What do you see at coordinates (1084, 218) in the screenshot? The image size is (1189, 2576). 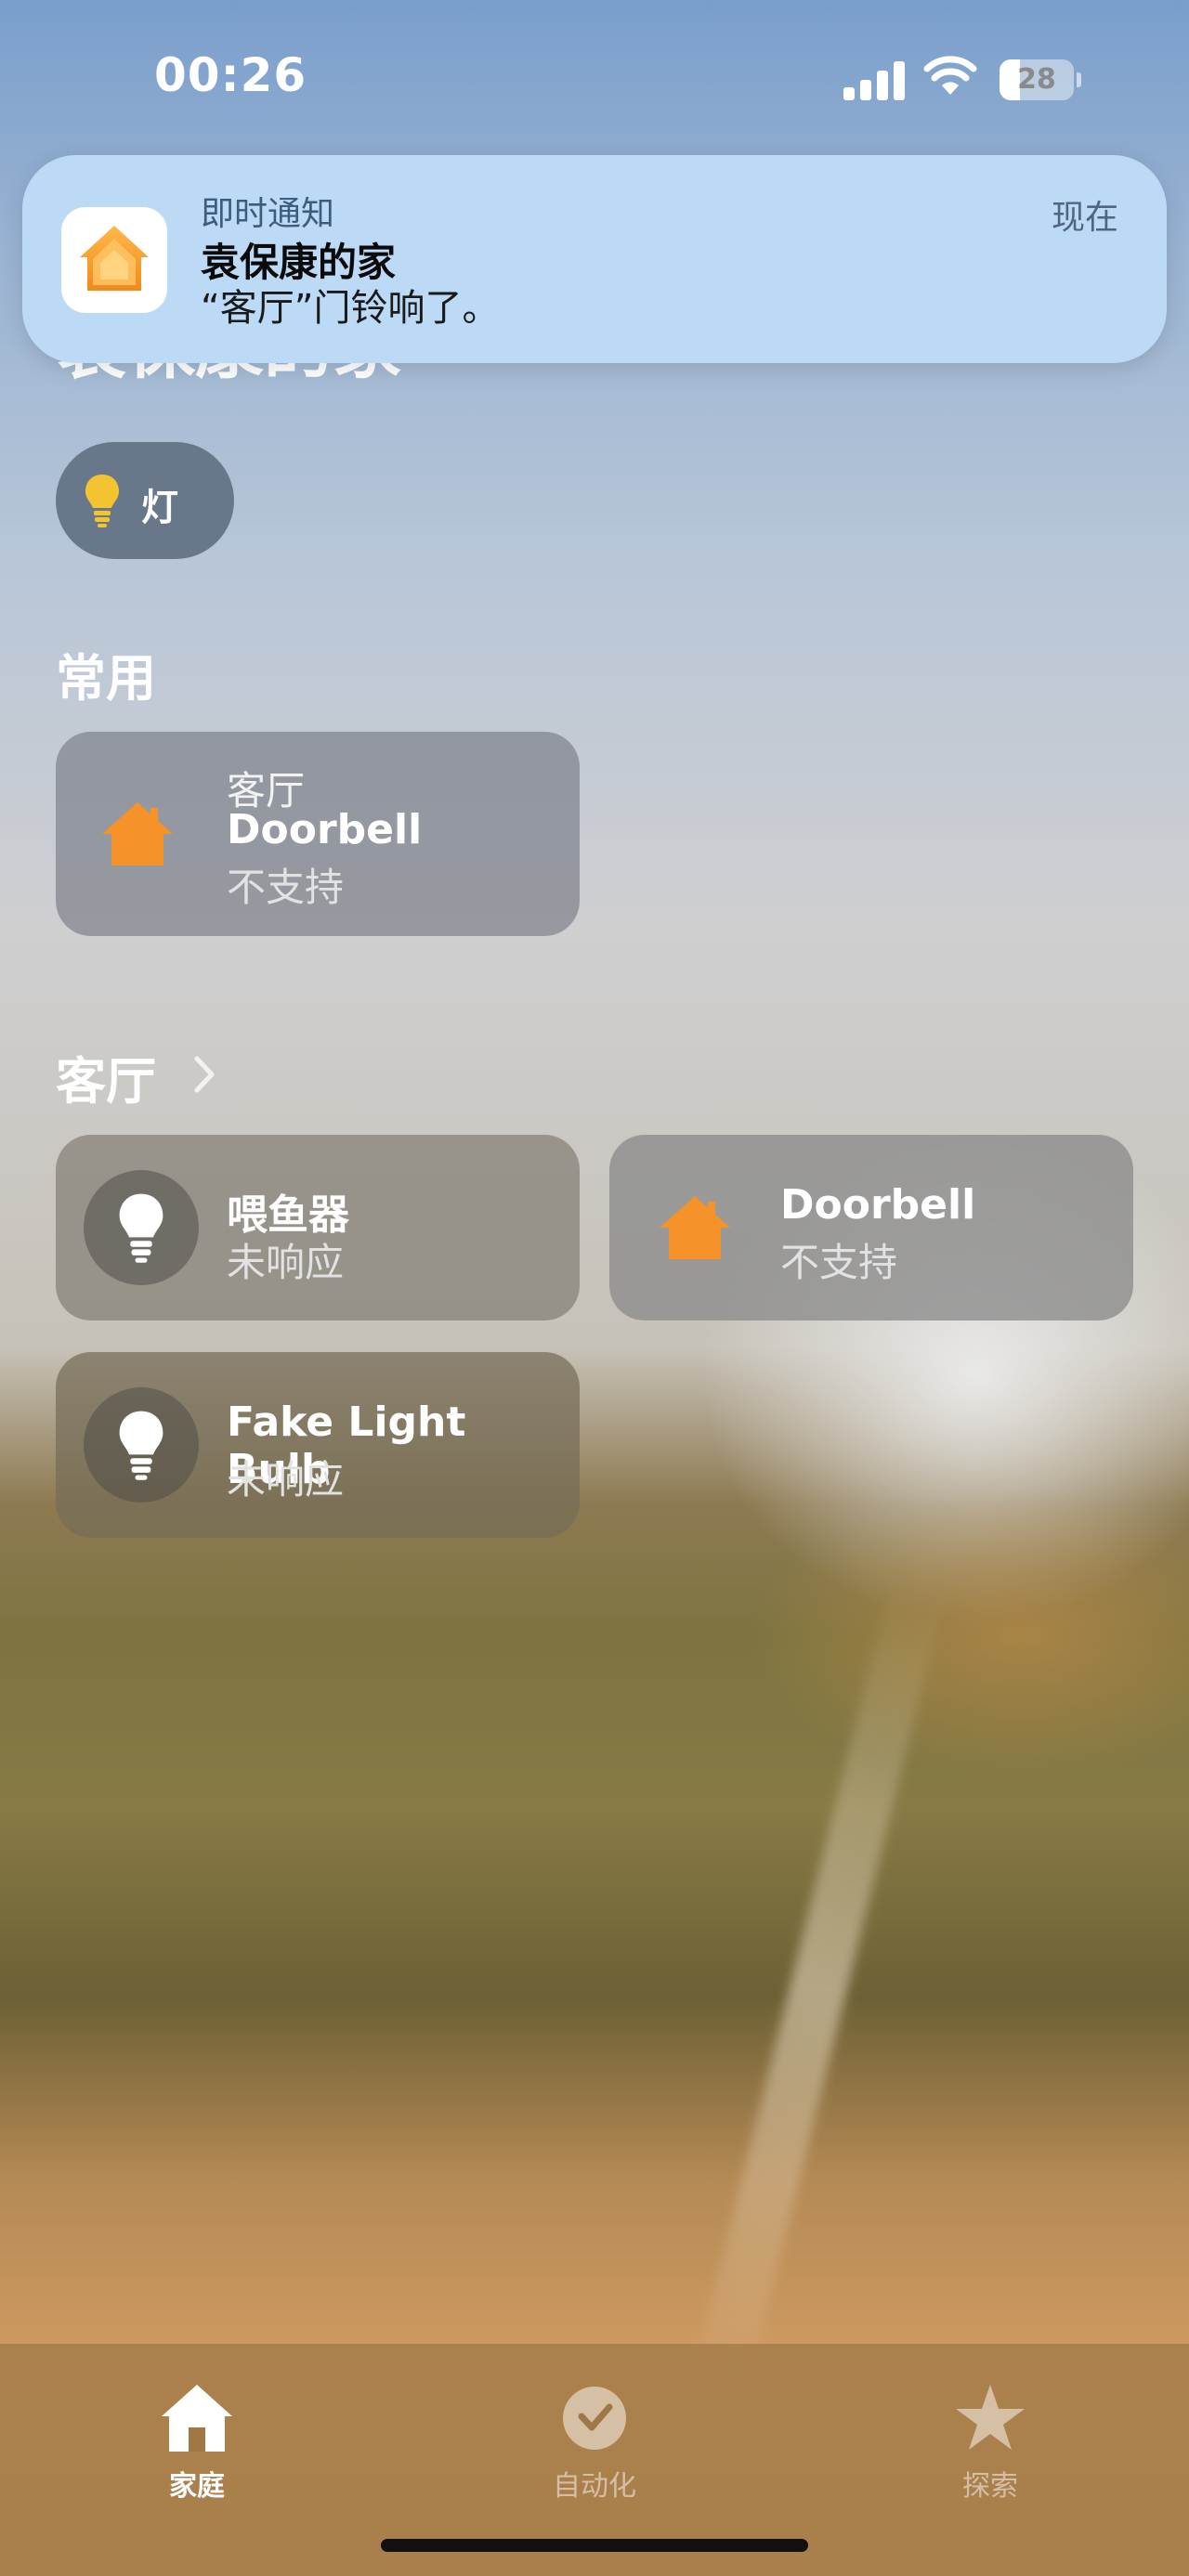 I see `notification-time: 现在` at bounding box center [1084, 218].